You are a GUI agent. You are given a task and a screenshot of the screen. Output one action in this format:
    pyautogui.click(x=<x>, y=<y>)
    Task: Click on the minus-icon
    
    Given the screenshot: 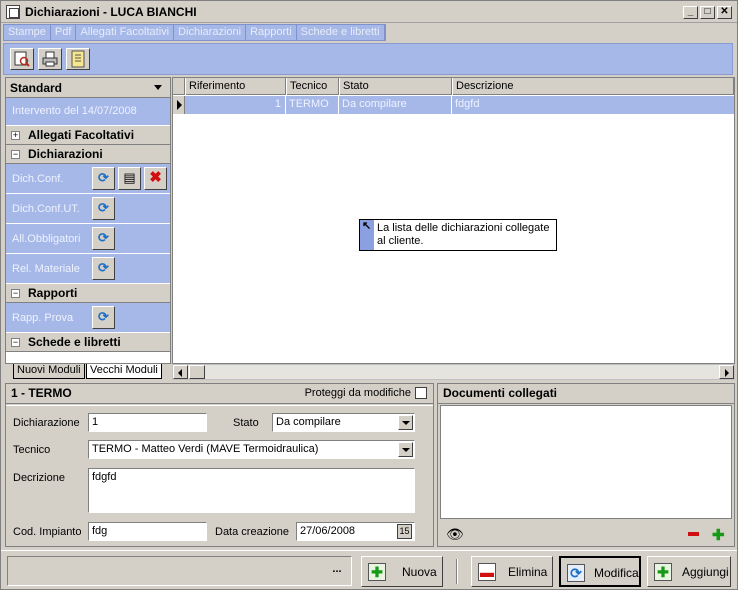 What is the action you would take?
    pyautogui.click(x=693, y=534)
    